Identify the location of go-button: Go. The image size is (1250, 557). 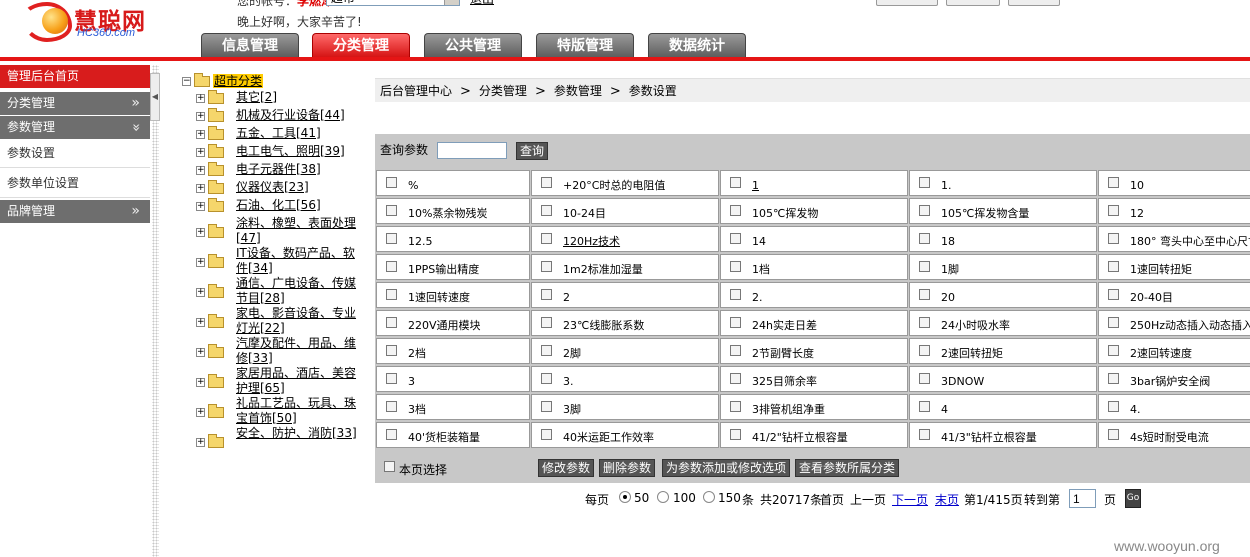
(1133, 498).